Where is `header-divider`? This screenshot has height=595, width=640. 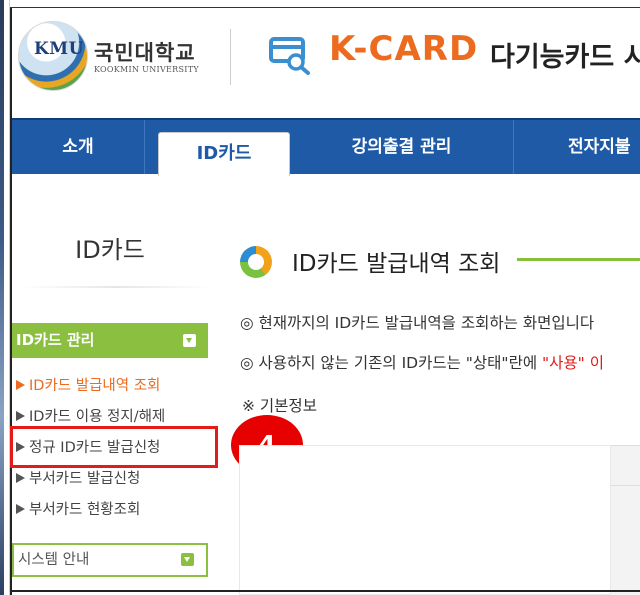
header-divider is located at coordinates (230, 57).